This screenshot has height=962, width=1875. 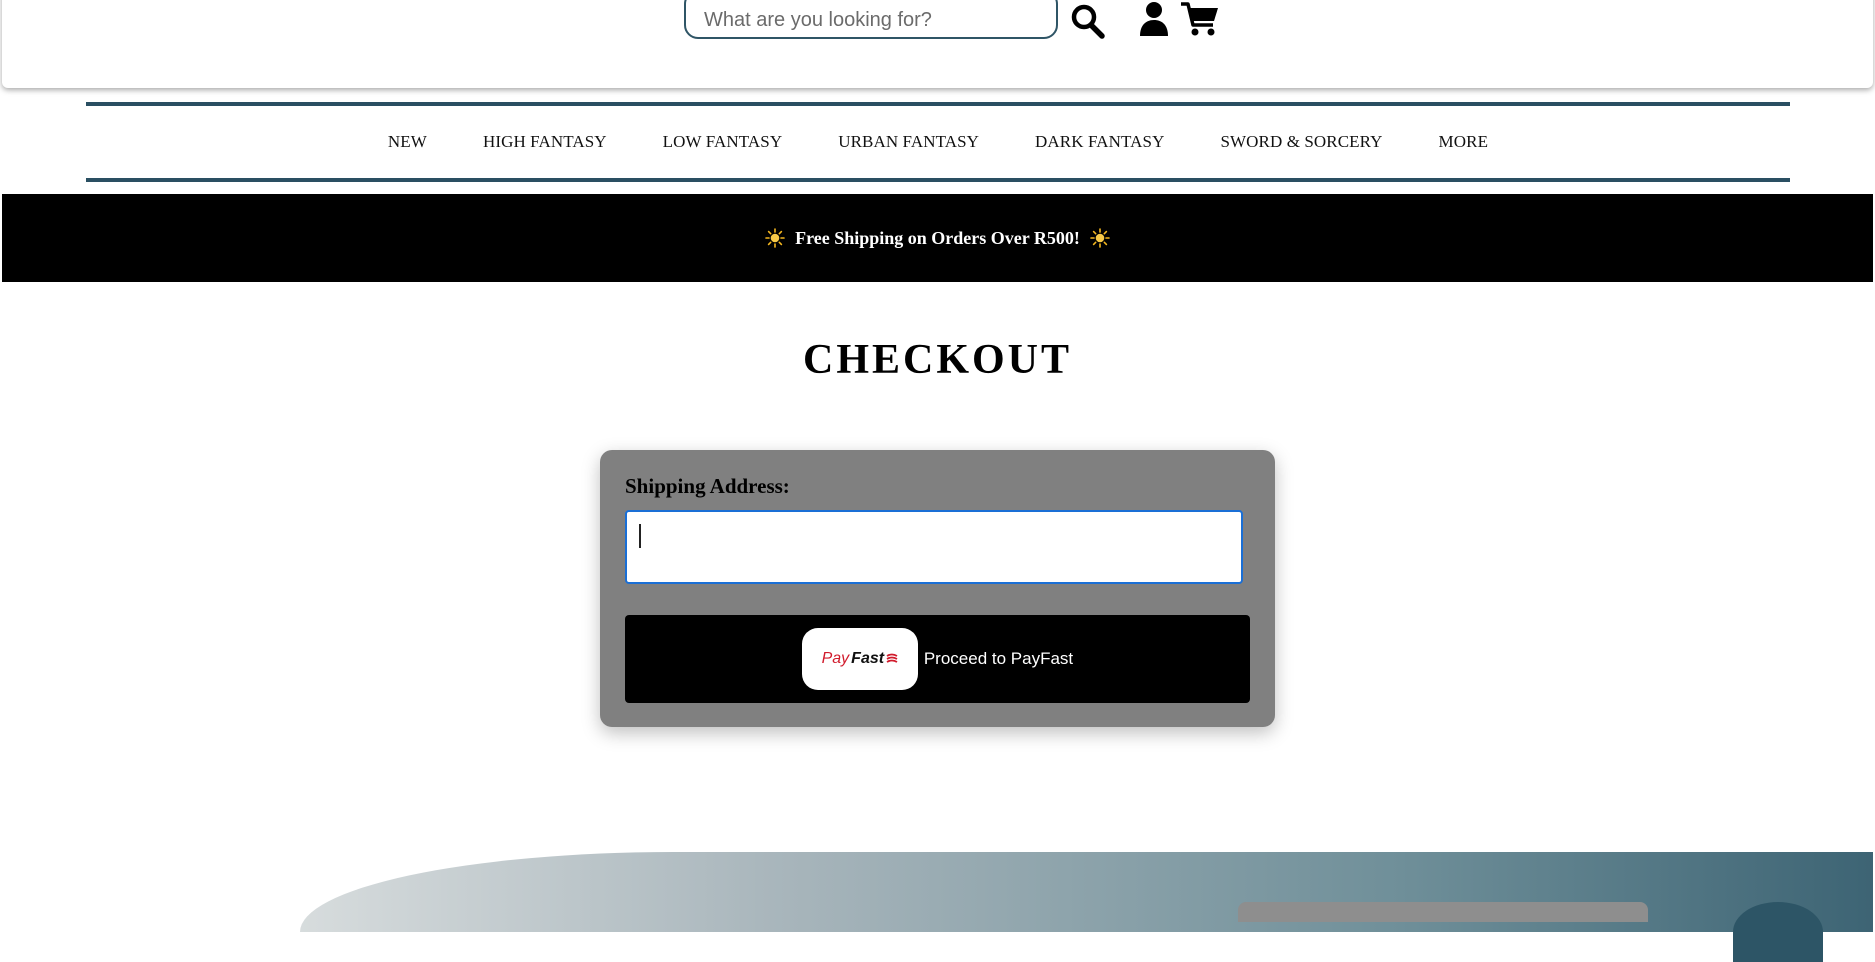 What do you see at coordinates (640, 536) in the screenshot?
I see `text-caret` at bounding box center [640, 536].